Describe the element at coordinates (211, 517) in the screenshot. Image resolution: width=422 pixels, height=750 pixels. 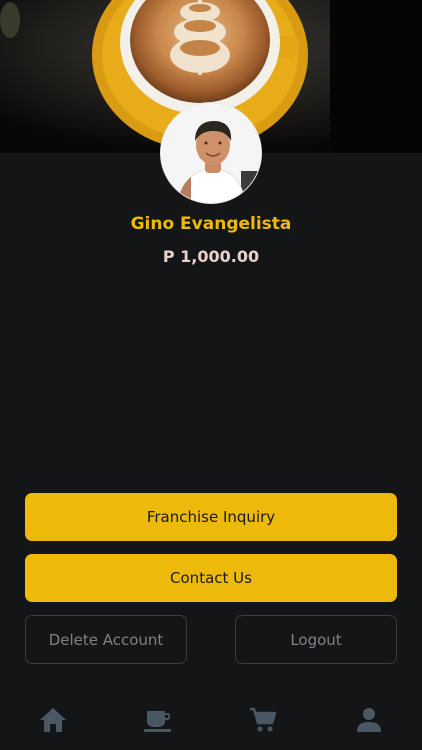
I see `franchise-inquiry-button: Franchise Inquiry` at that location.